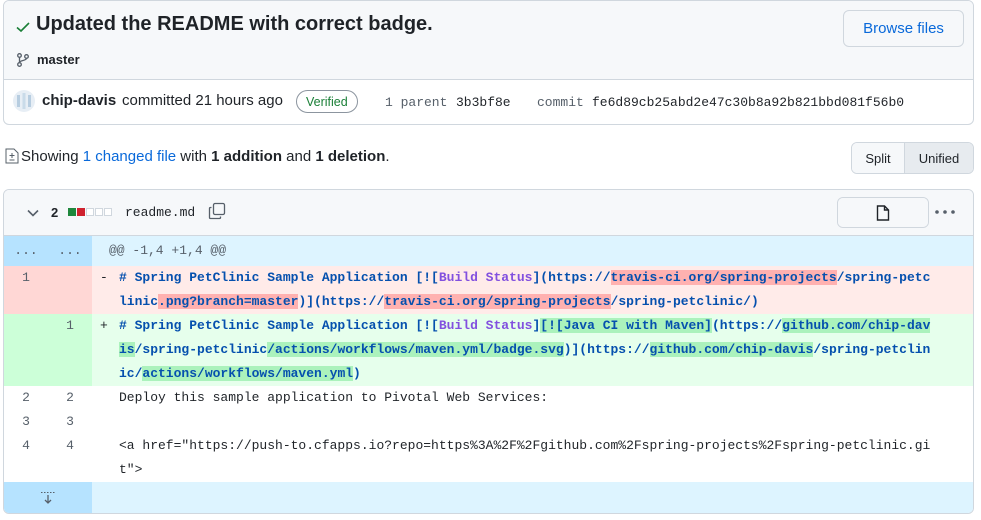 This screenshot has width=981, height=520. I want to click on deletions-count: 1 deletion, so click(350, 156).